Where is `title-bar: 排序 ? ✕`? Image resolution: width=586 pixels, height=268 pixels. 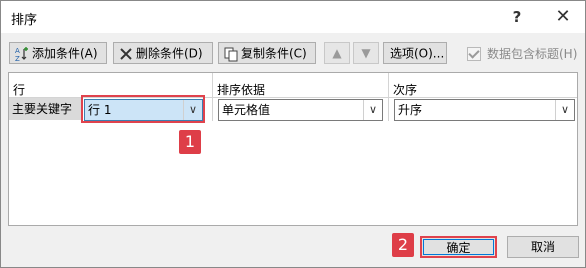 title-bar: 排序 ? ✕ is located at coordinates (293, 17).